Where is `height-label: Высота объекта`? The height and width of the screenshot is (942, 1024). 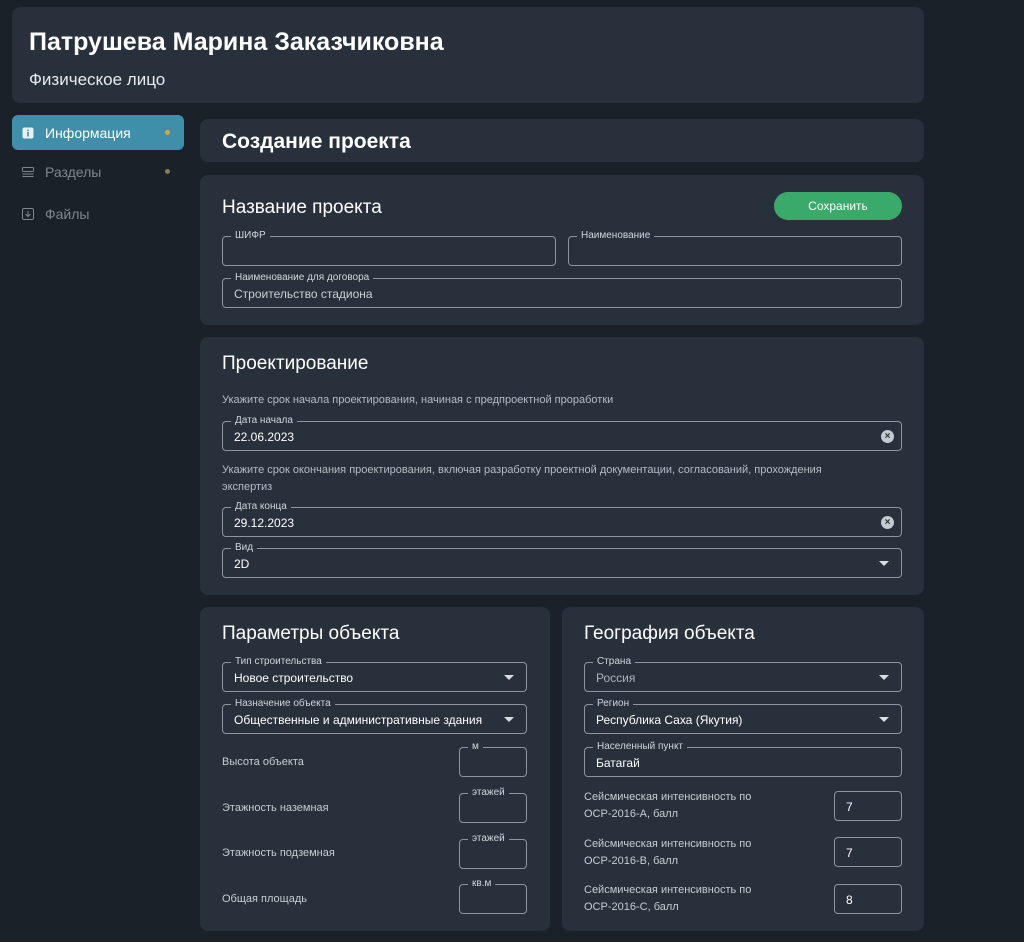 height-label: Высота объекта is located at coordinates (263, 762).